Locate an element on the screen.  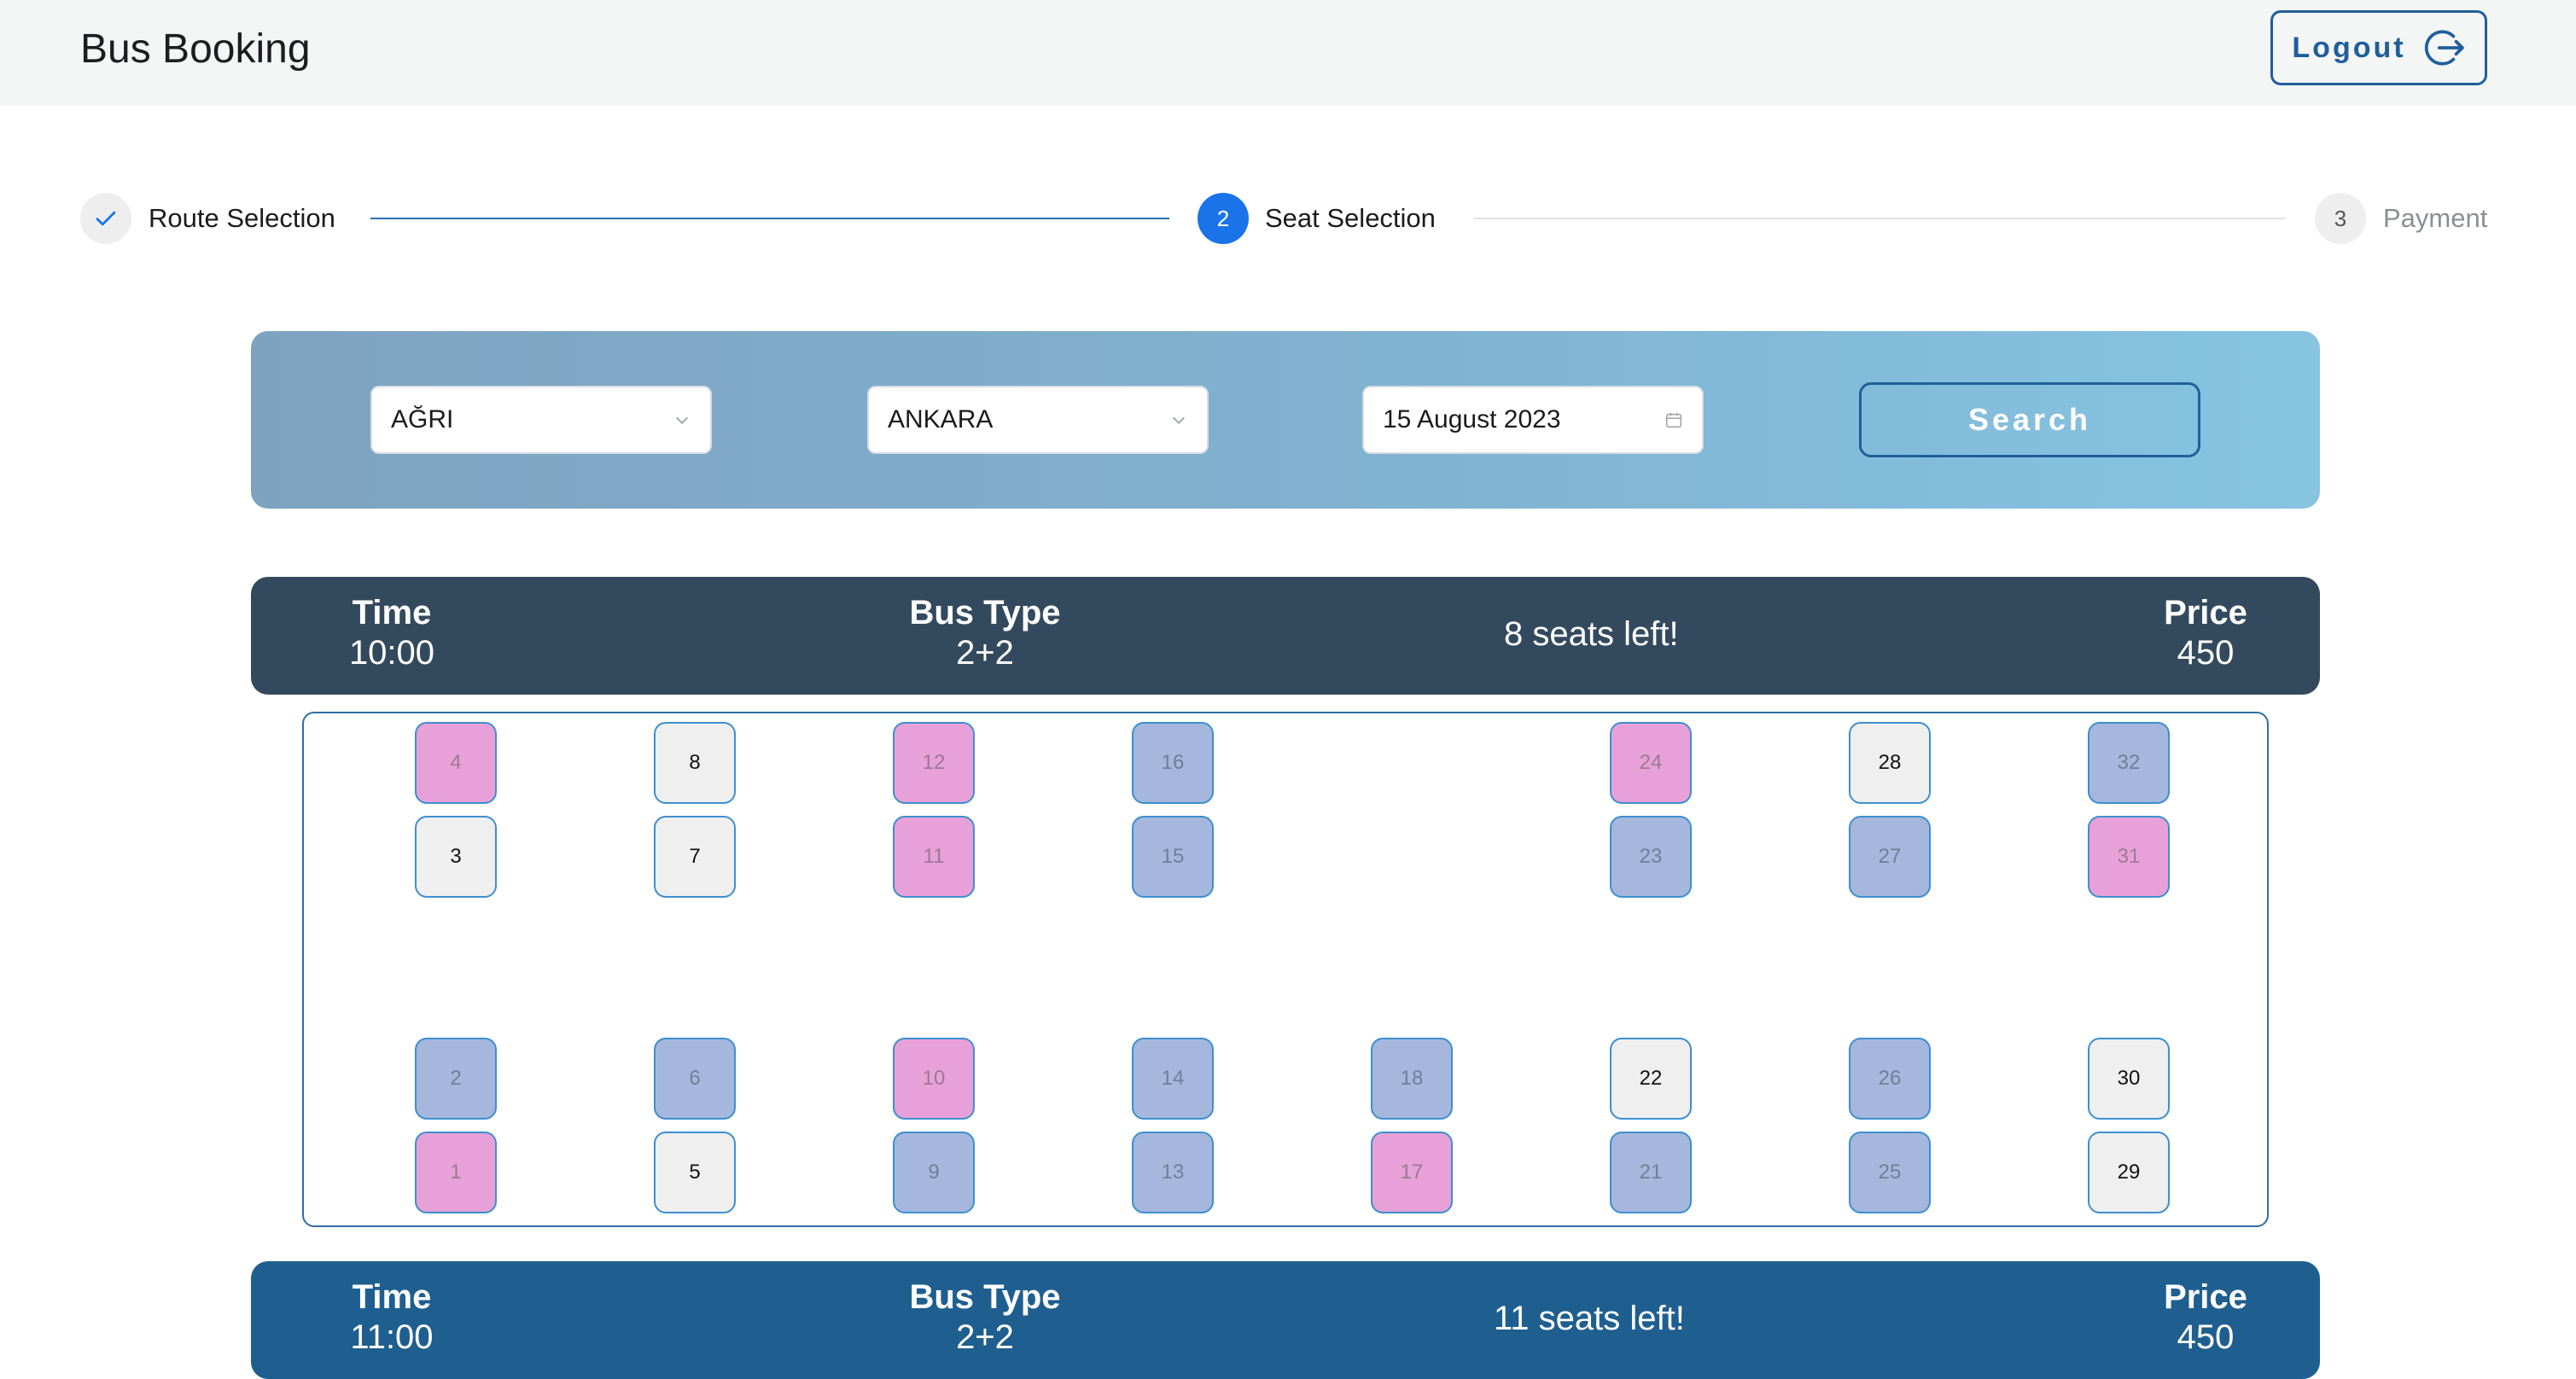
origin-select: AĞRI is located at coordinates (541, 420).